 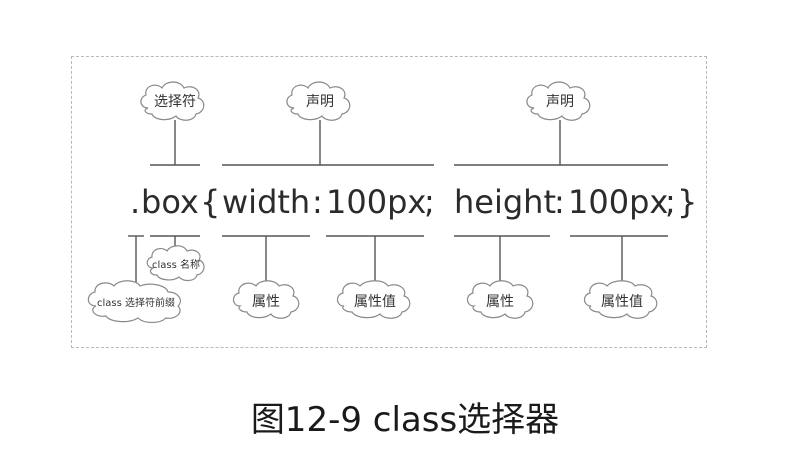 I want to click on figure-caption: 图12-9 class选择器, so click(x=405, y=420).